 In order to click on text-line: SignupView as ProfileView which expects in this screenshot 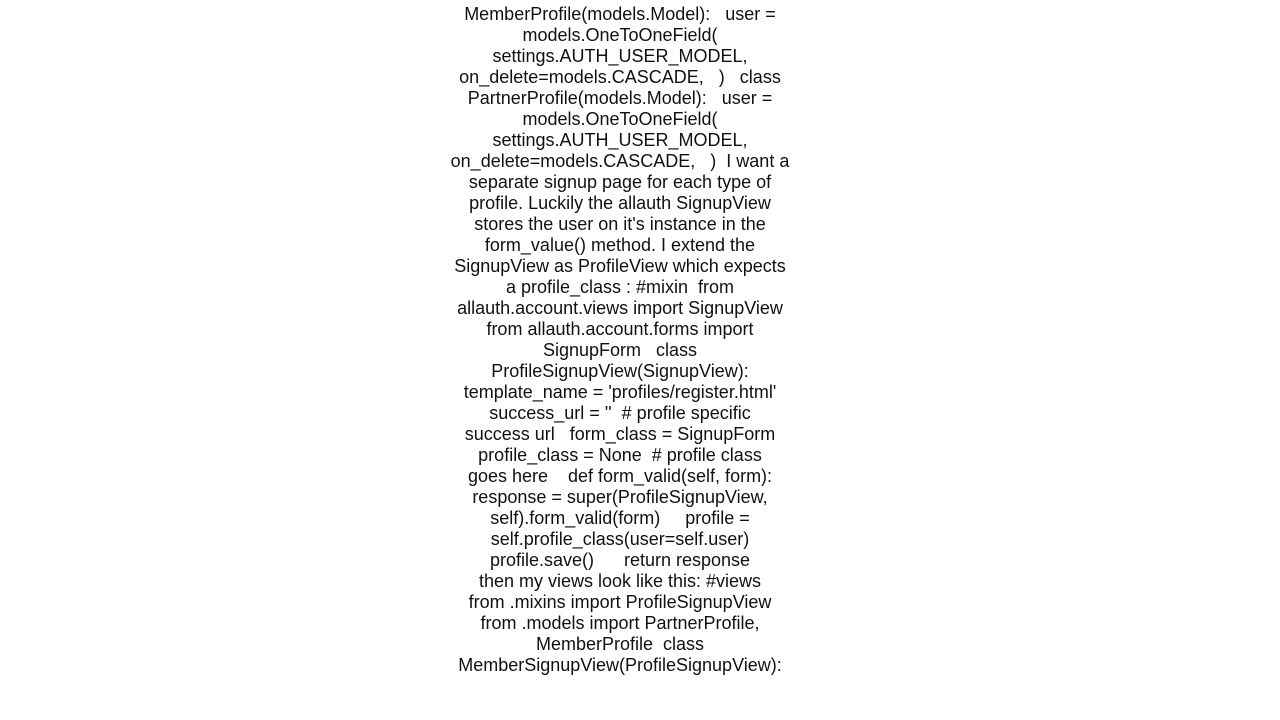, I will do `click(620, 266)`.